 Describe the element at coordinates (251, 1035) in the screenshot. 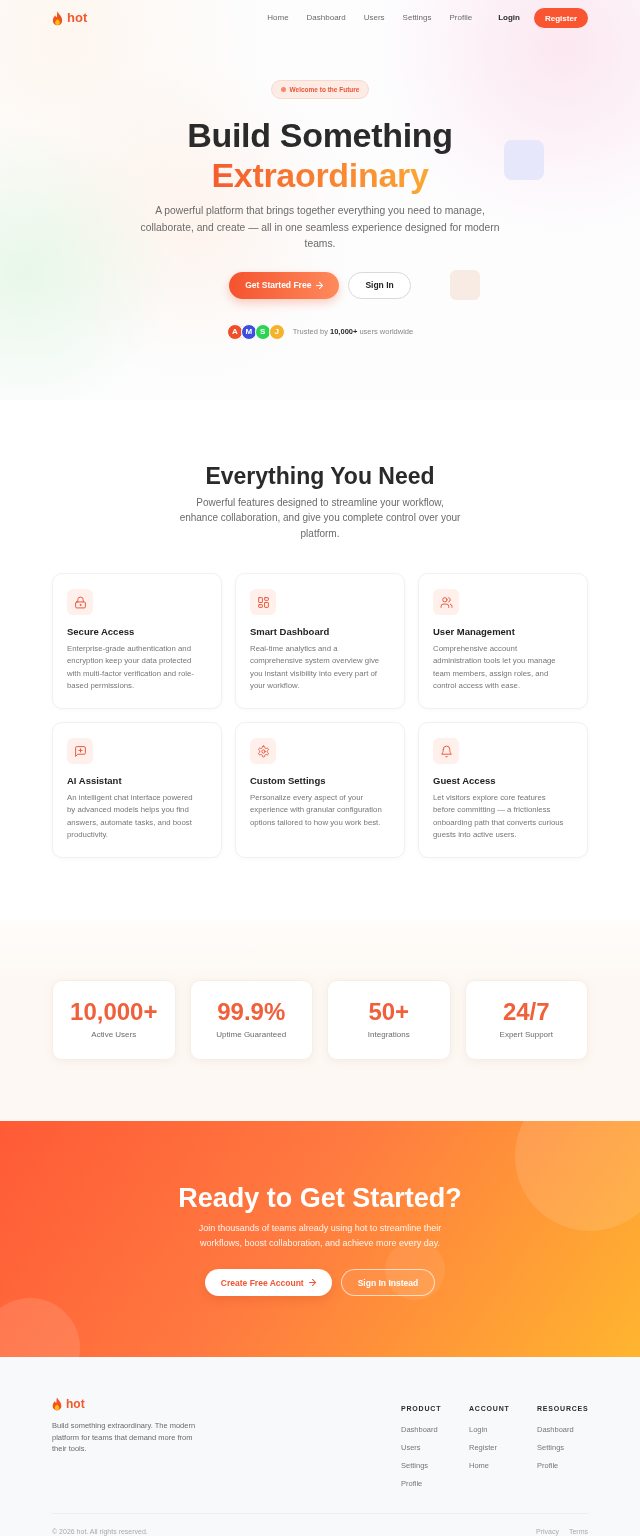

I see `stat-label: Uptime Guaranteed` at that location.